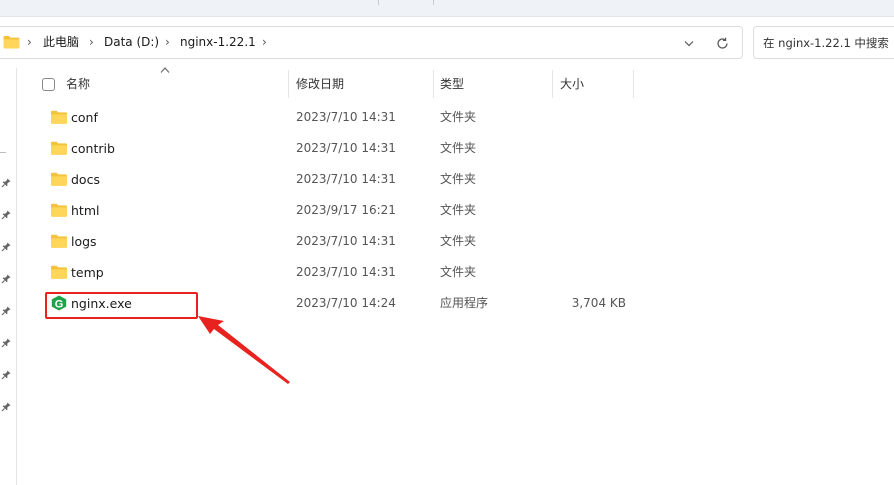 This screenshot has height=485, width=894. I want to click on column-header-date: 修改日期, so click(364, 84).